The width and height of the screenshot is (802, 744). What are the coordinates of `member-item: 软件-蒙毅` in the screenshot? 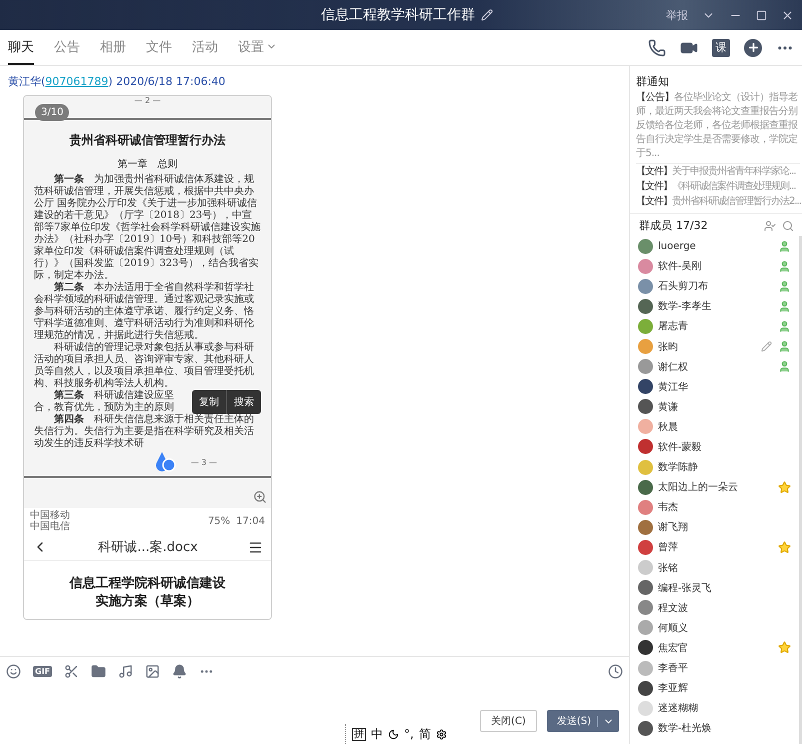 It's located at (714, 447).